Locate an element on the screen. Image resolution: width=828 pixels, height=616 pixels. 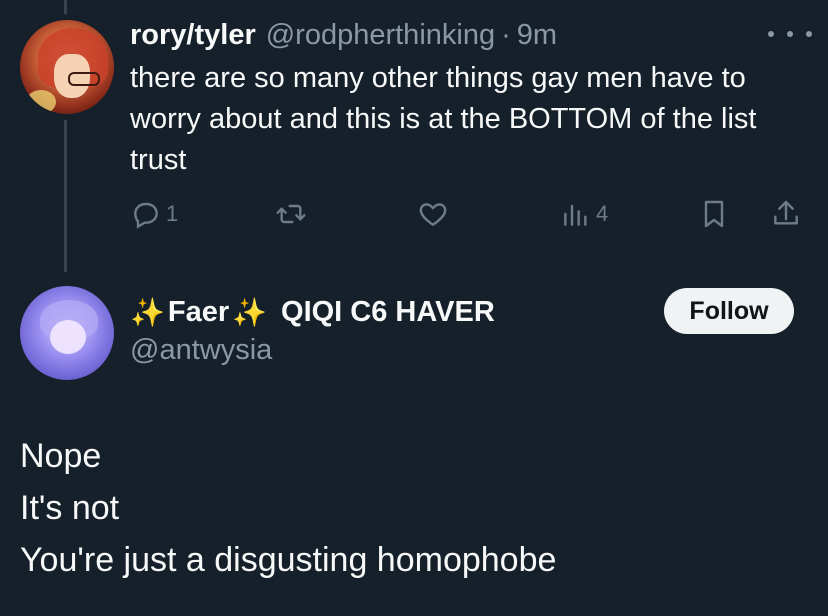
share-button is located at coordinates (786, 214).